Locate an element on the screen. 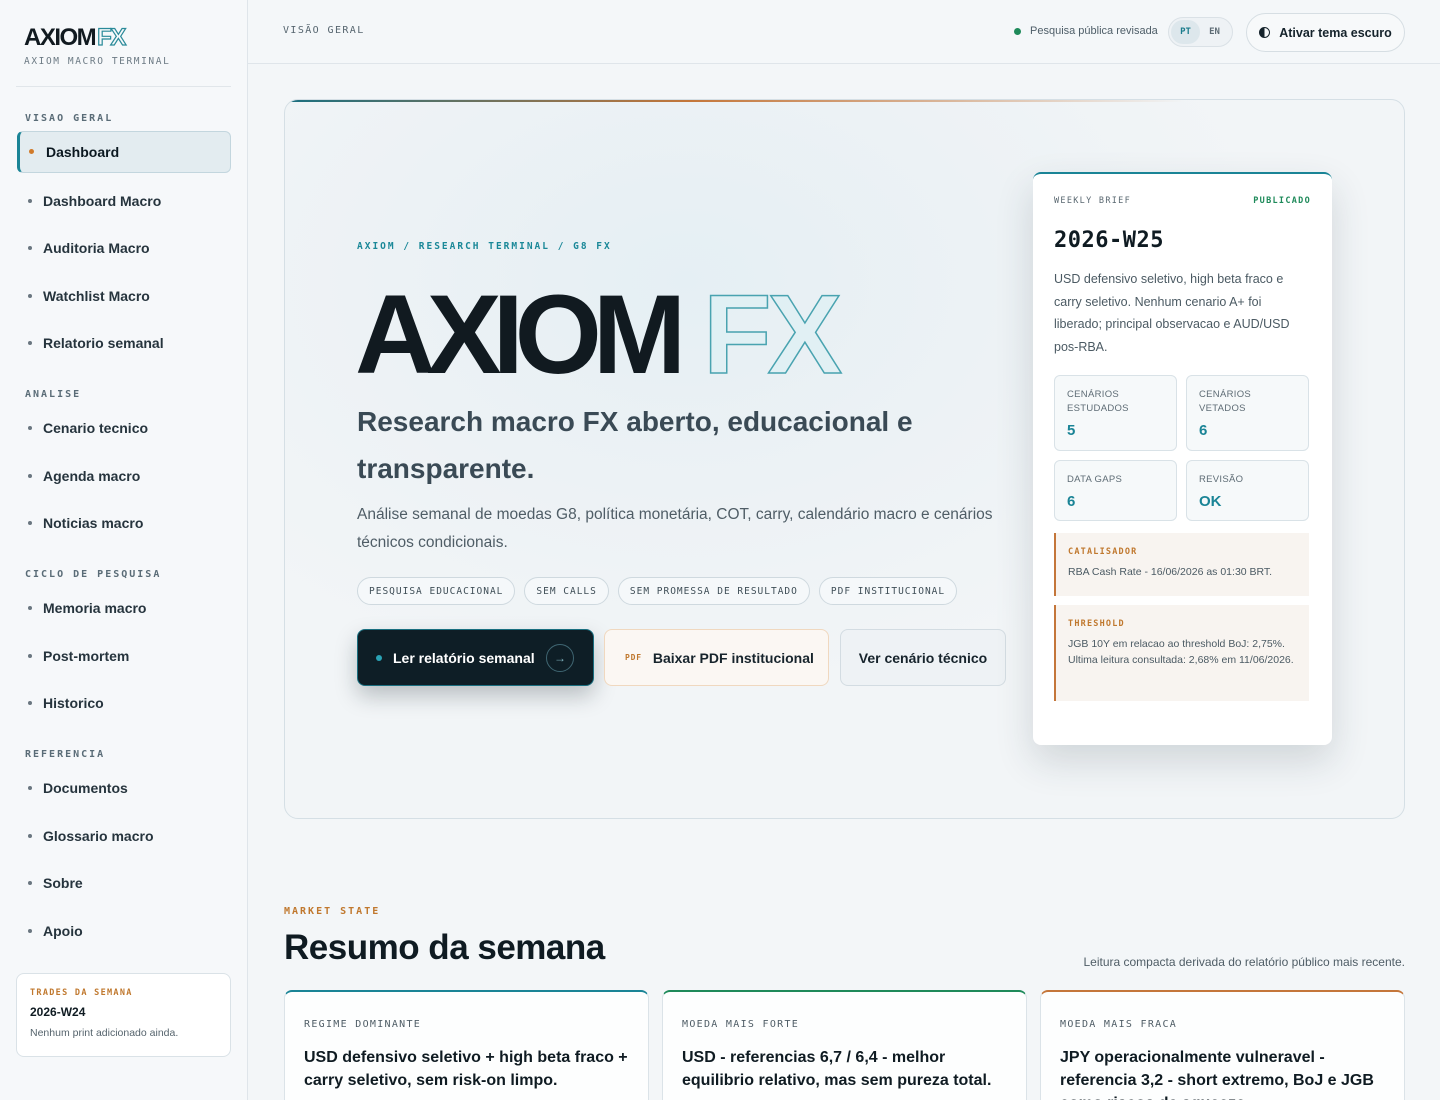  metric-cenarios-vetados: CENÁRIOS VETADOS 6 is located at coordinates (1247, 413).